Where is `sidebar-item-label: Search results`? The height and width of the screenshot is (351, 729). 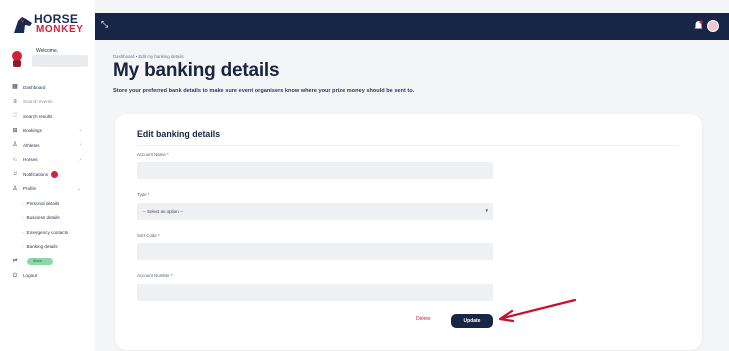
sidebar-item-label: Search results is located at coordinates (38, 116).